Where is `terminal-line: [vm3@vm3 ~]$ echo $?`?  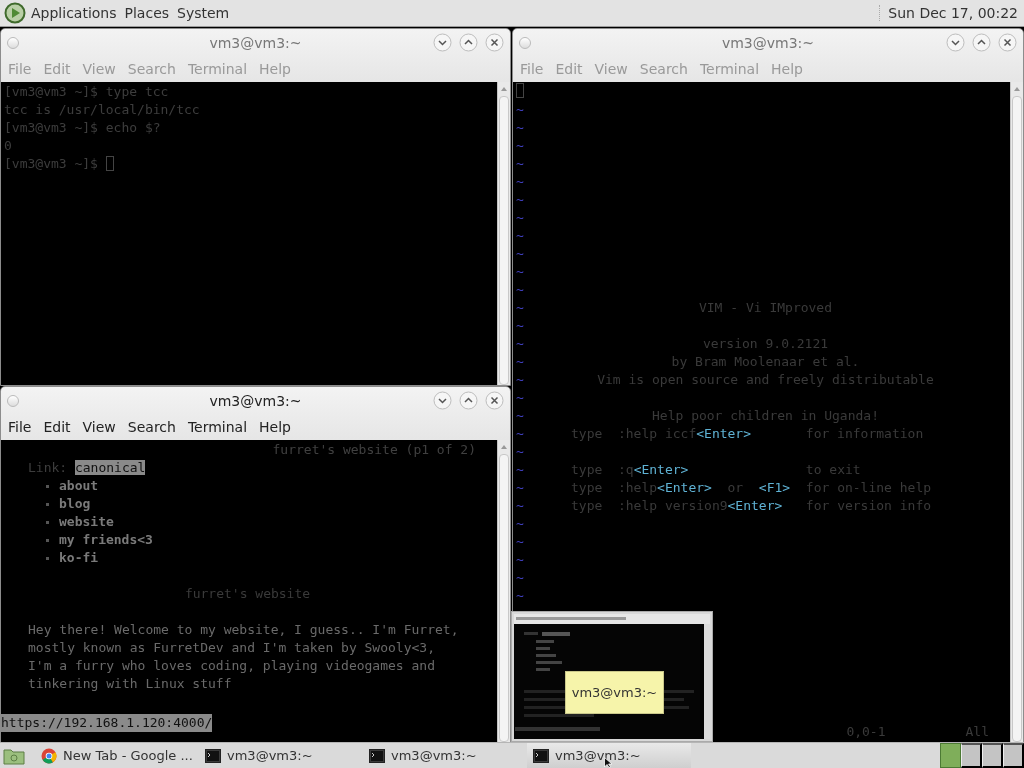
terminal-line: [vm3@vm3 ~]$ echo $? is located at coordinates (82, 127).